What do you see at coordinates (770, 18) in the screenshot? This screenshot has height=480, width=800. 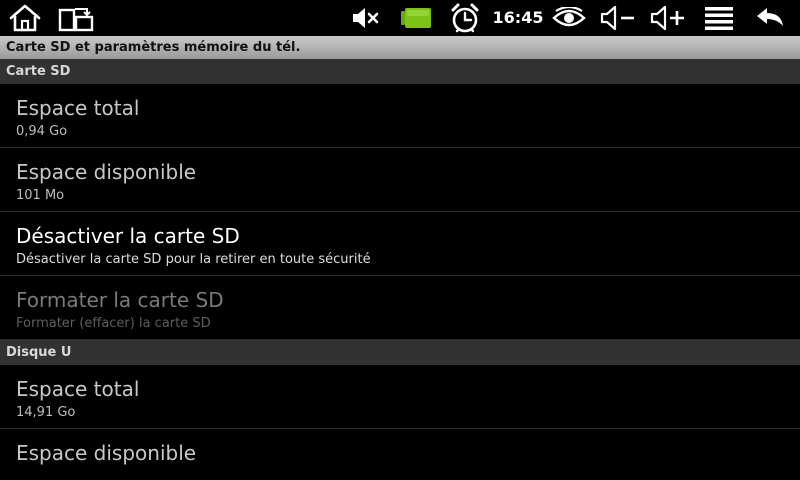 I see `back-icon` at bounding box center [770, 18].